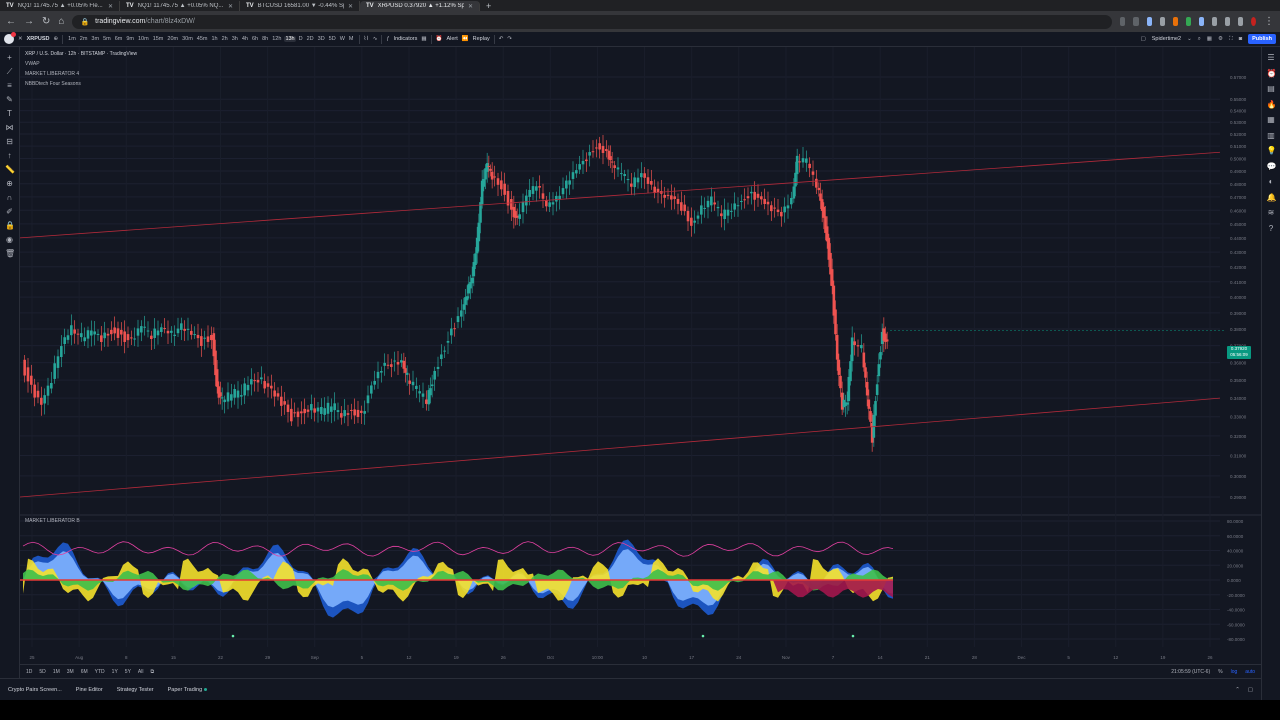 The width and height of the screenshot is (1280, 720). Describe the element at coordinates (1143, 39) in the screenshot. I see `layout-icon: ▢` at that location.